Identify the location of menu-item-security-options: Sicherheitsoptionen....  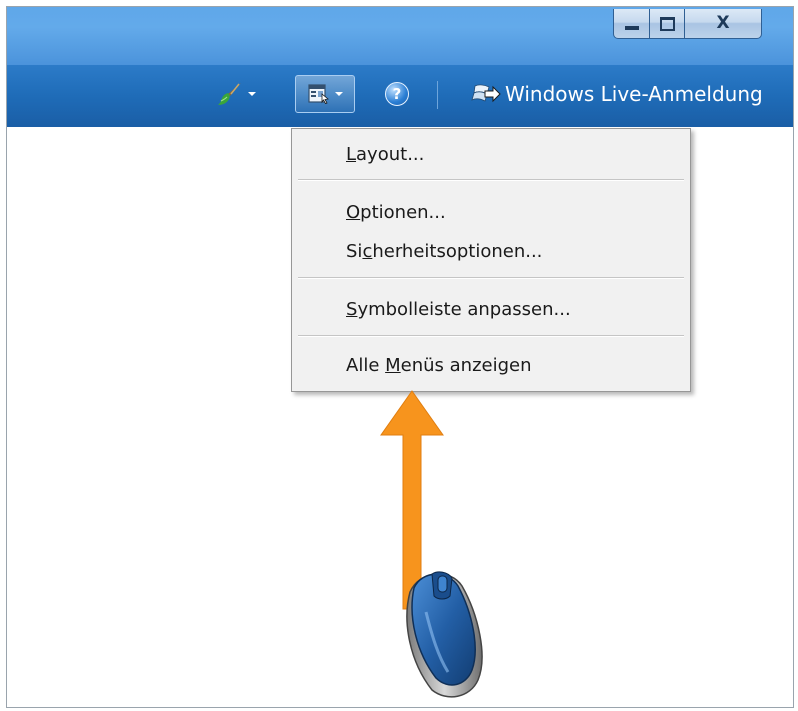
(444, 251).